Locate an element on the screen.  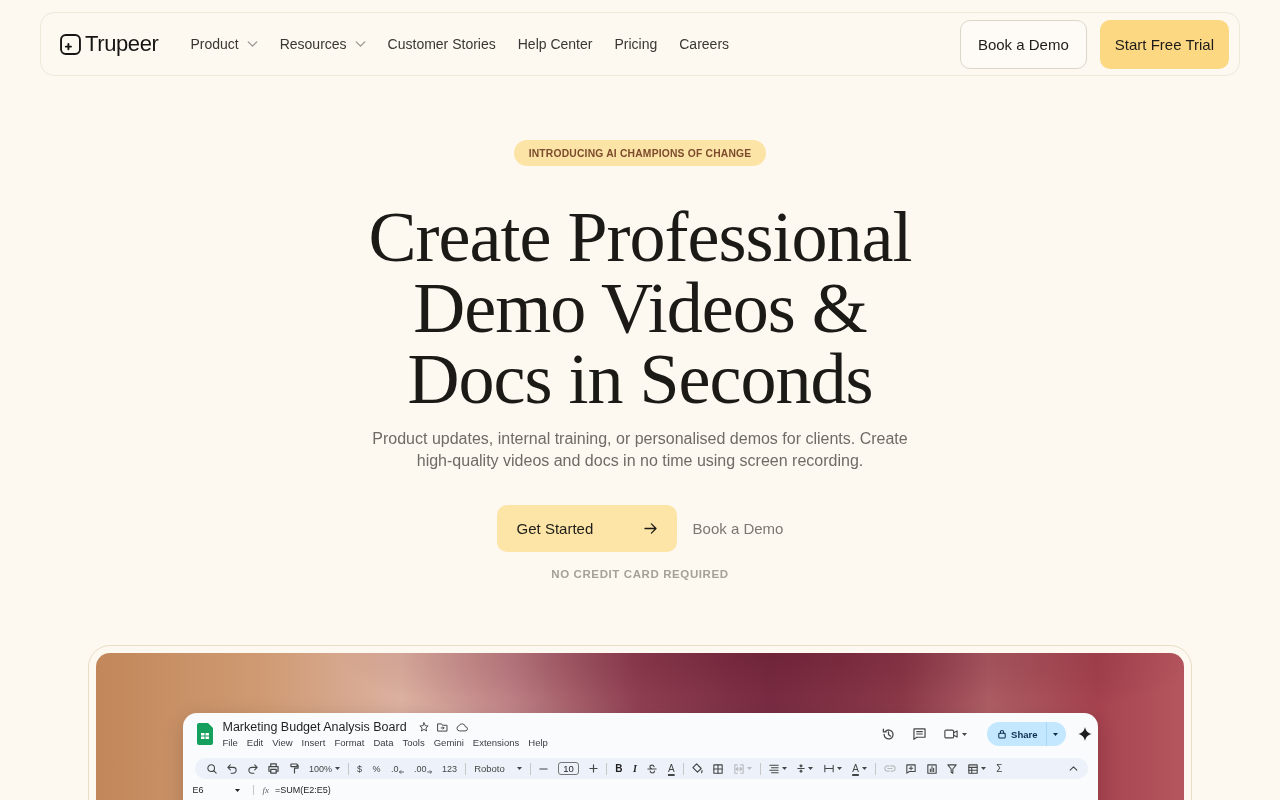
video-camera-icon is located at coordinates (951, 734).